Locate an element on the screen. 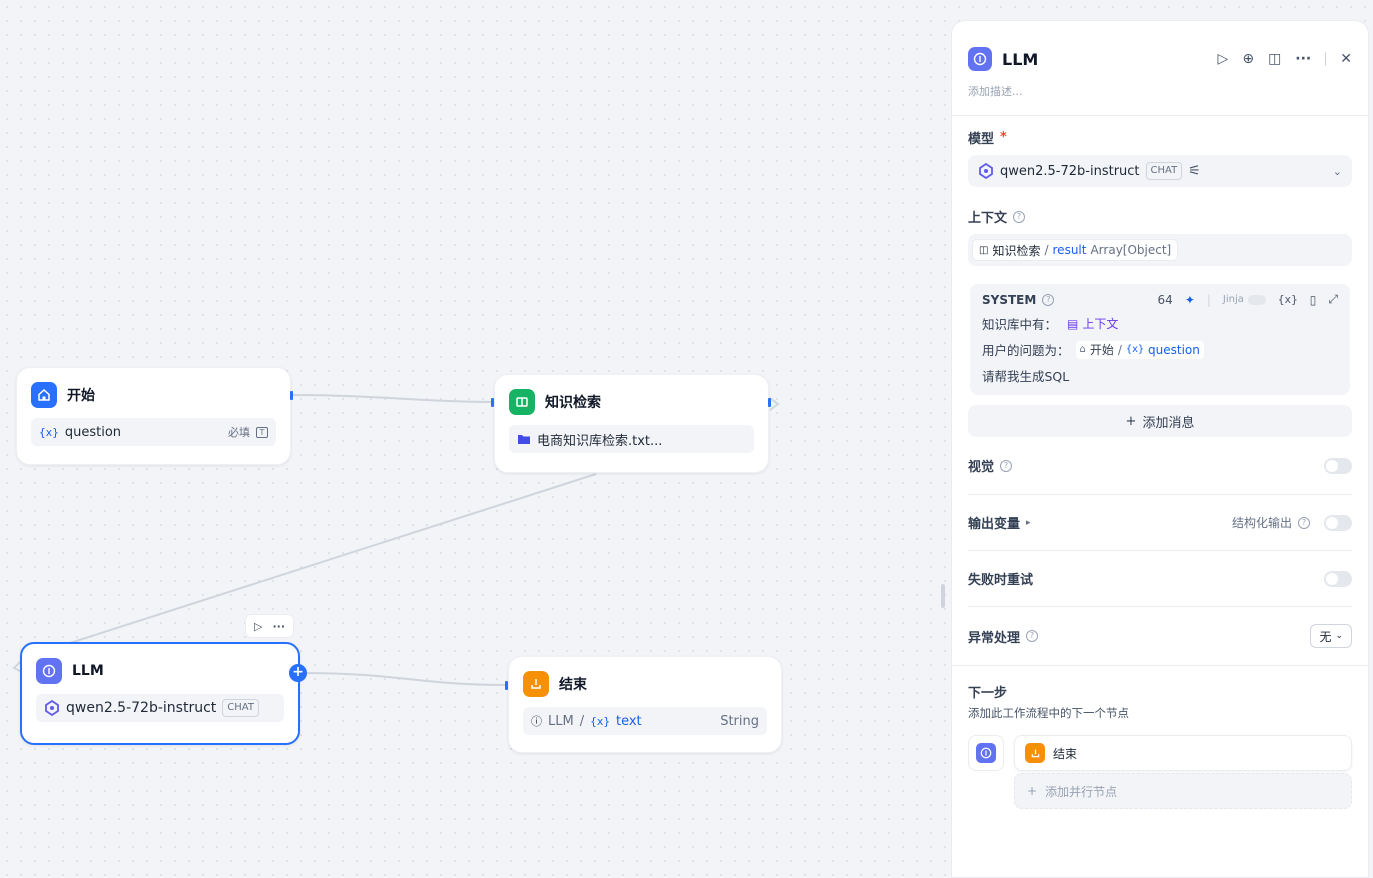 The width and height of the screenshot is (1373, 878). toolbar-divider is located at coordinates (1326, 59).